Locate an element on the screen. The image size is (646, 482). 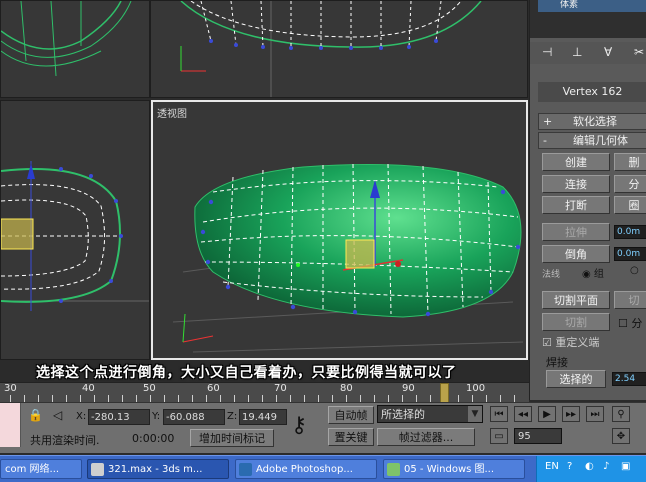
ring-button: 圈 is located at coordinates (630, 205).